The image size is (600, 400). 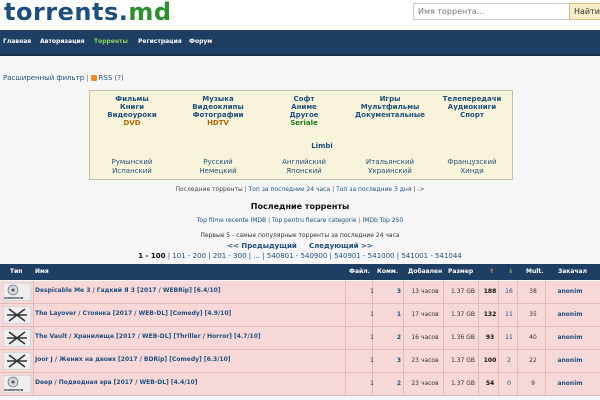 I want to click on category-link: Фотографии, so click(x=218, y=115).